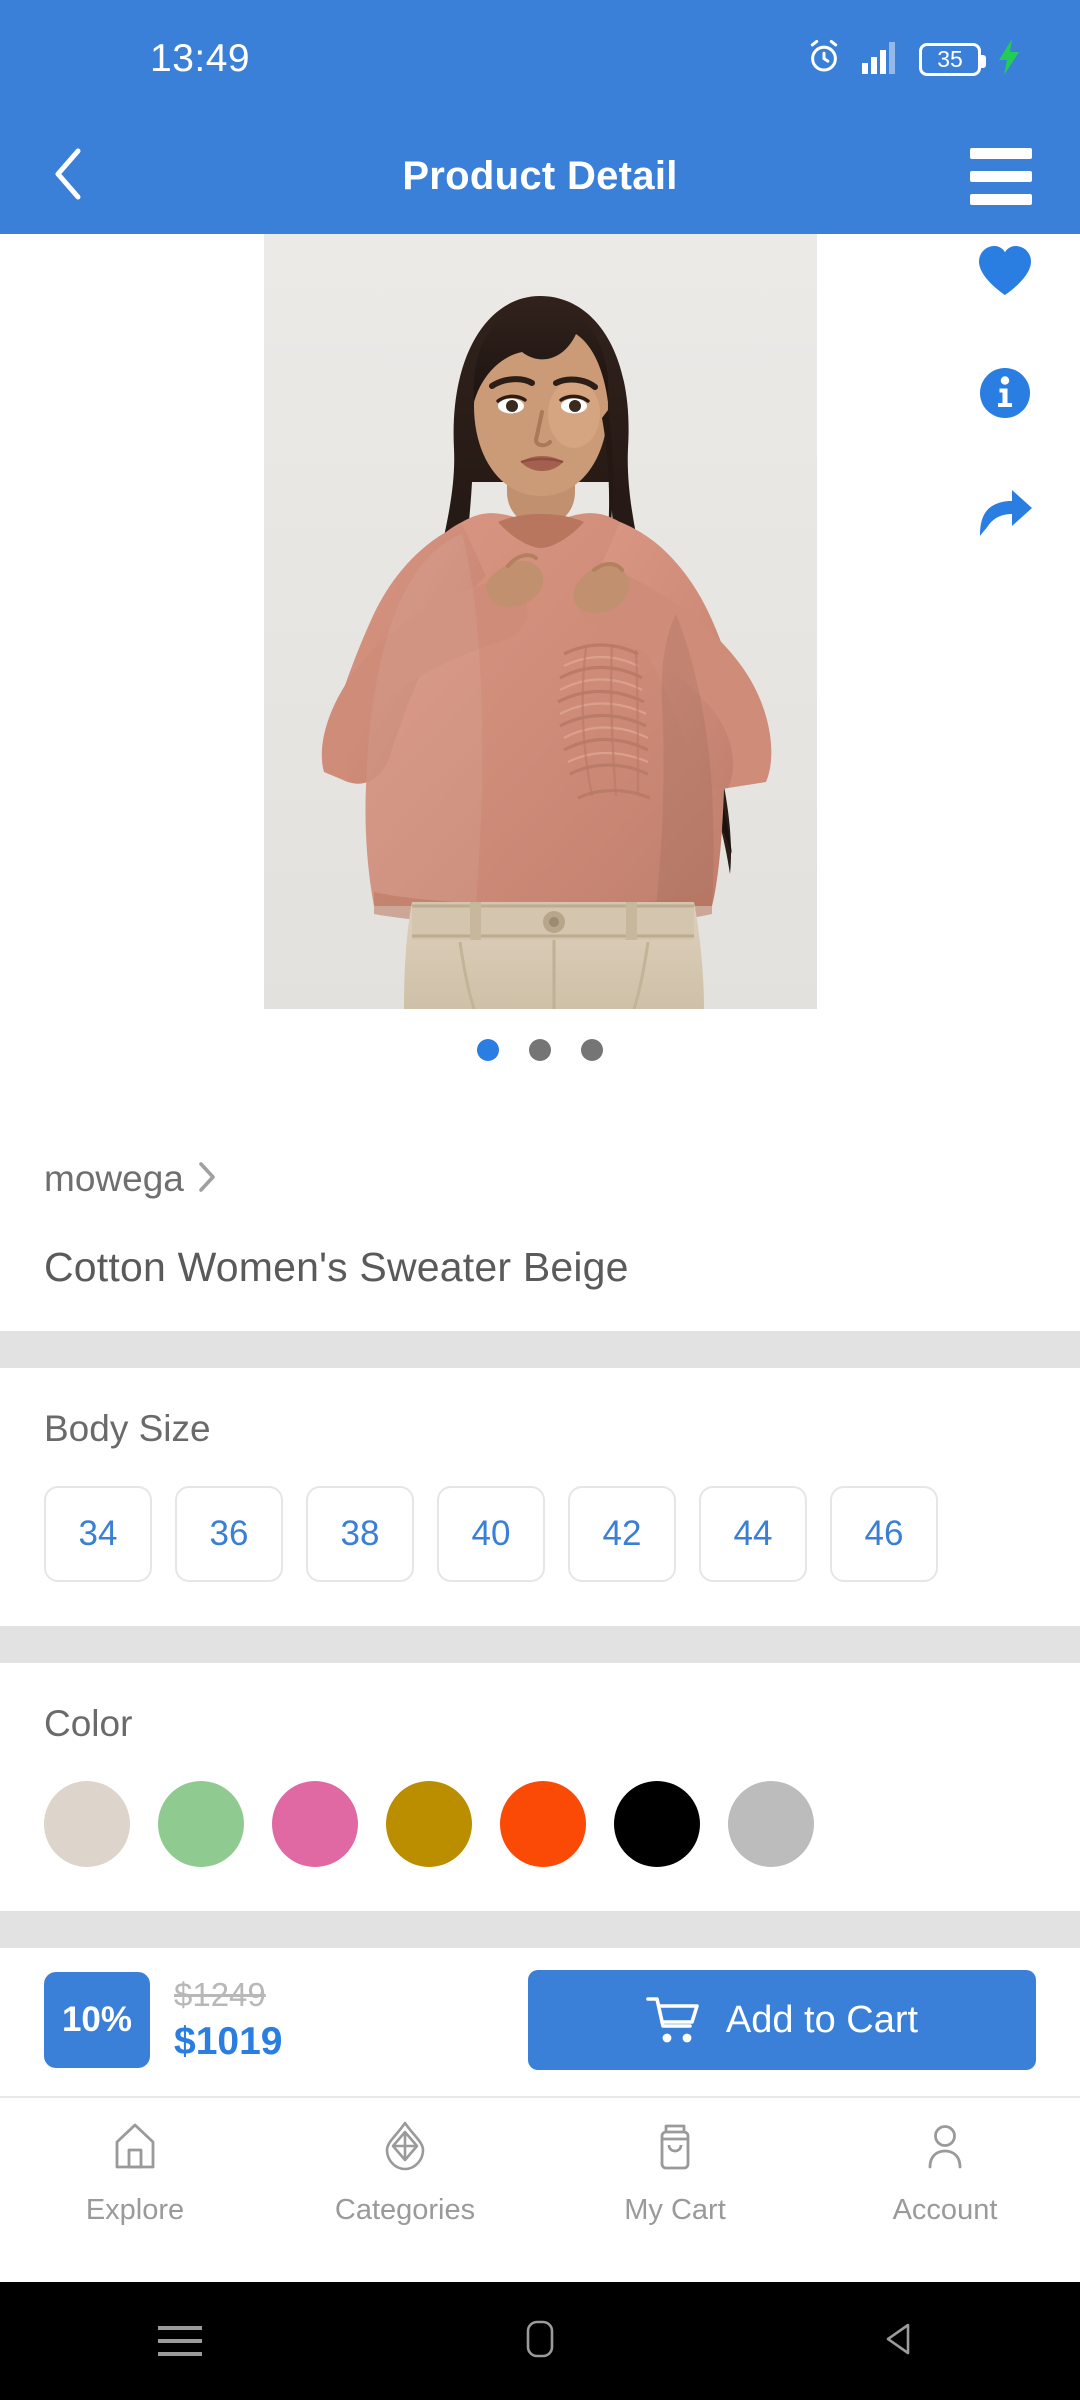  Describe the element at coordinates (97, 2020) in the screenshot. I see `discount-badge: 10%` at that location.